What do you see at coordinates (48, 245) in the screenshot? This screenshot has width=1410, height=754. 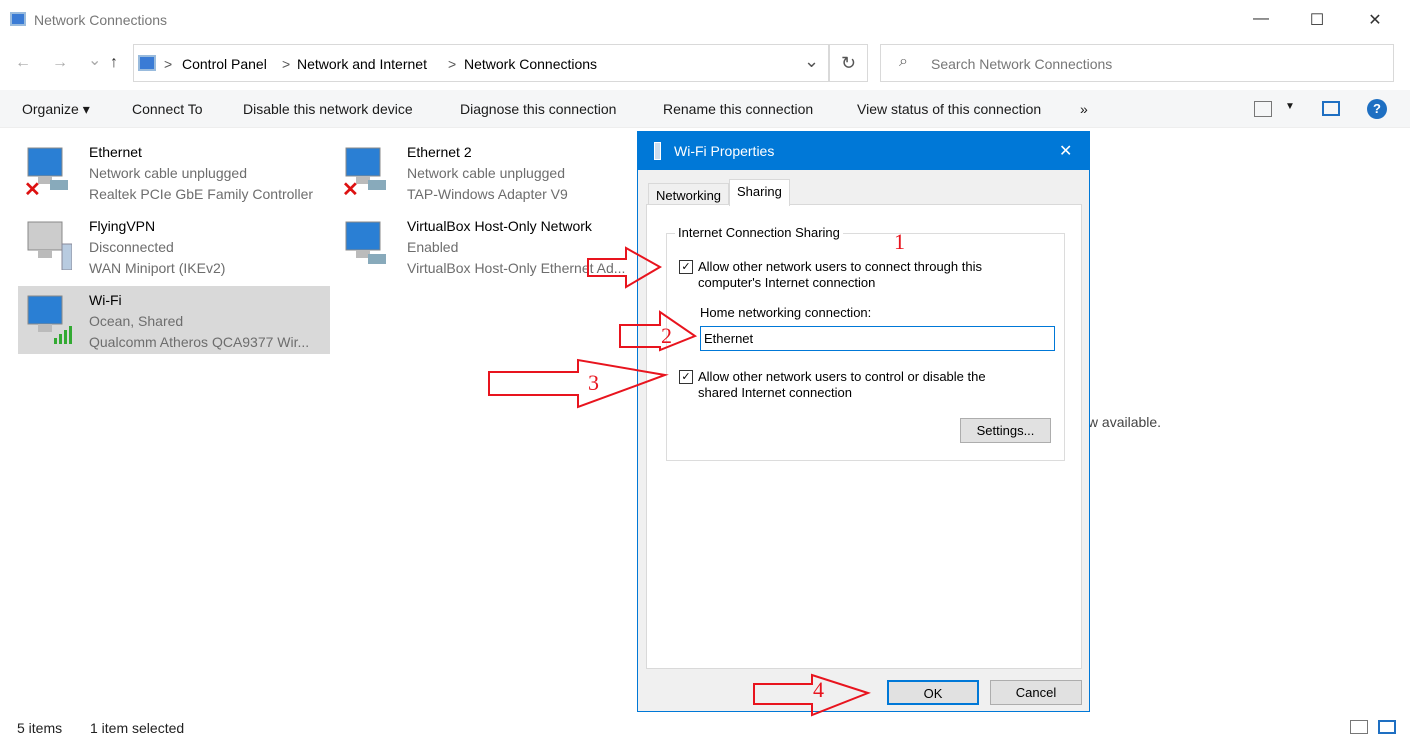 I see `vpn-icon` at bounding box center [48, 245].